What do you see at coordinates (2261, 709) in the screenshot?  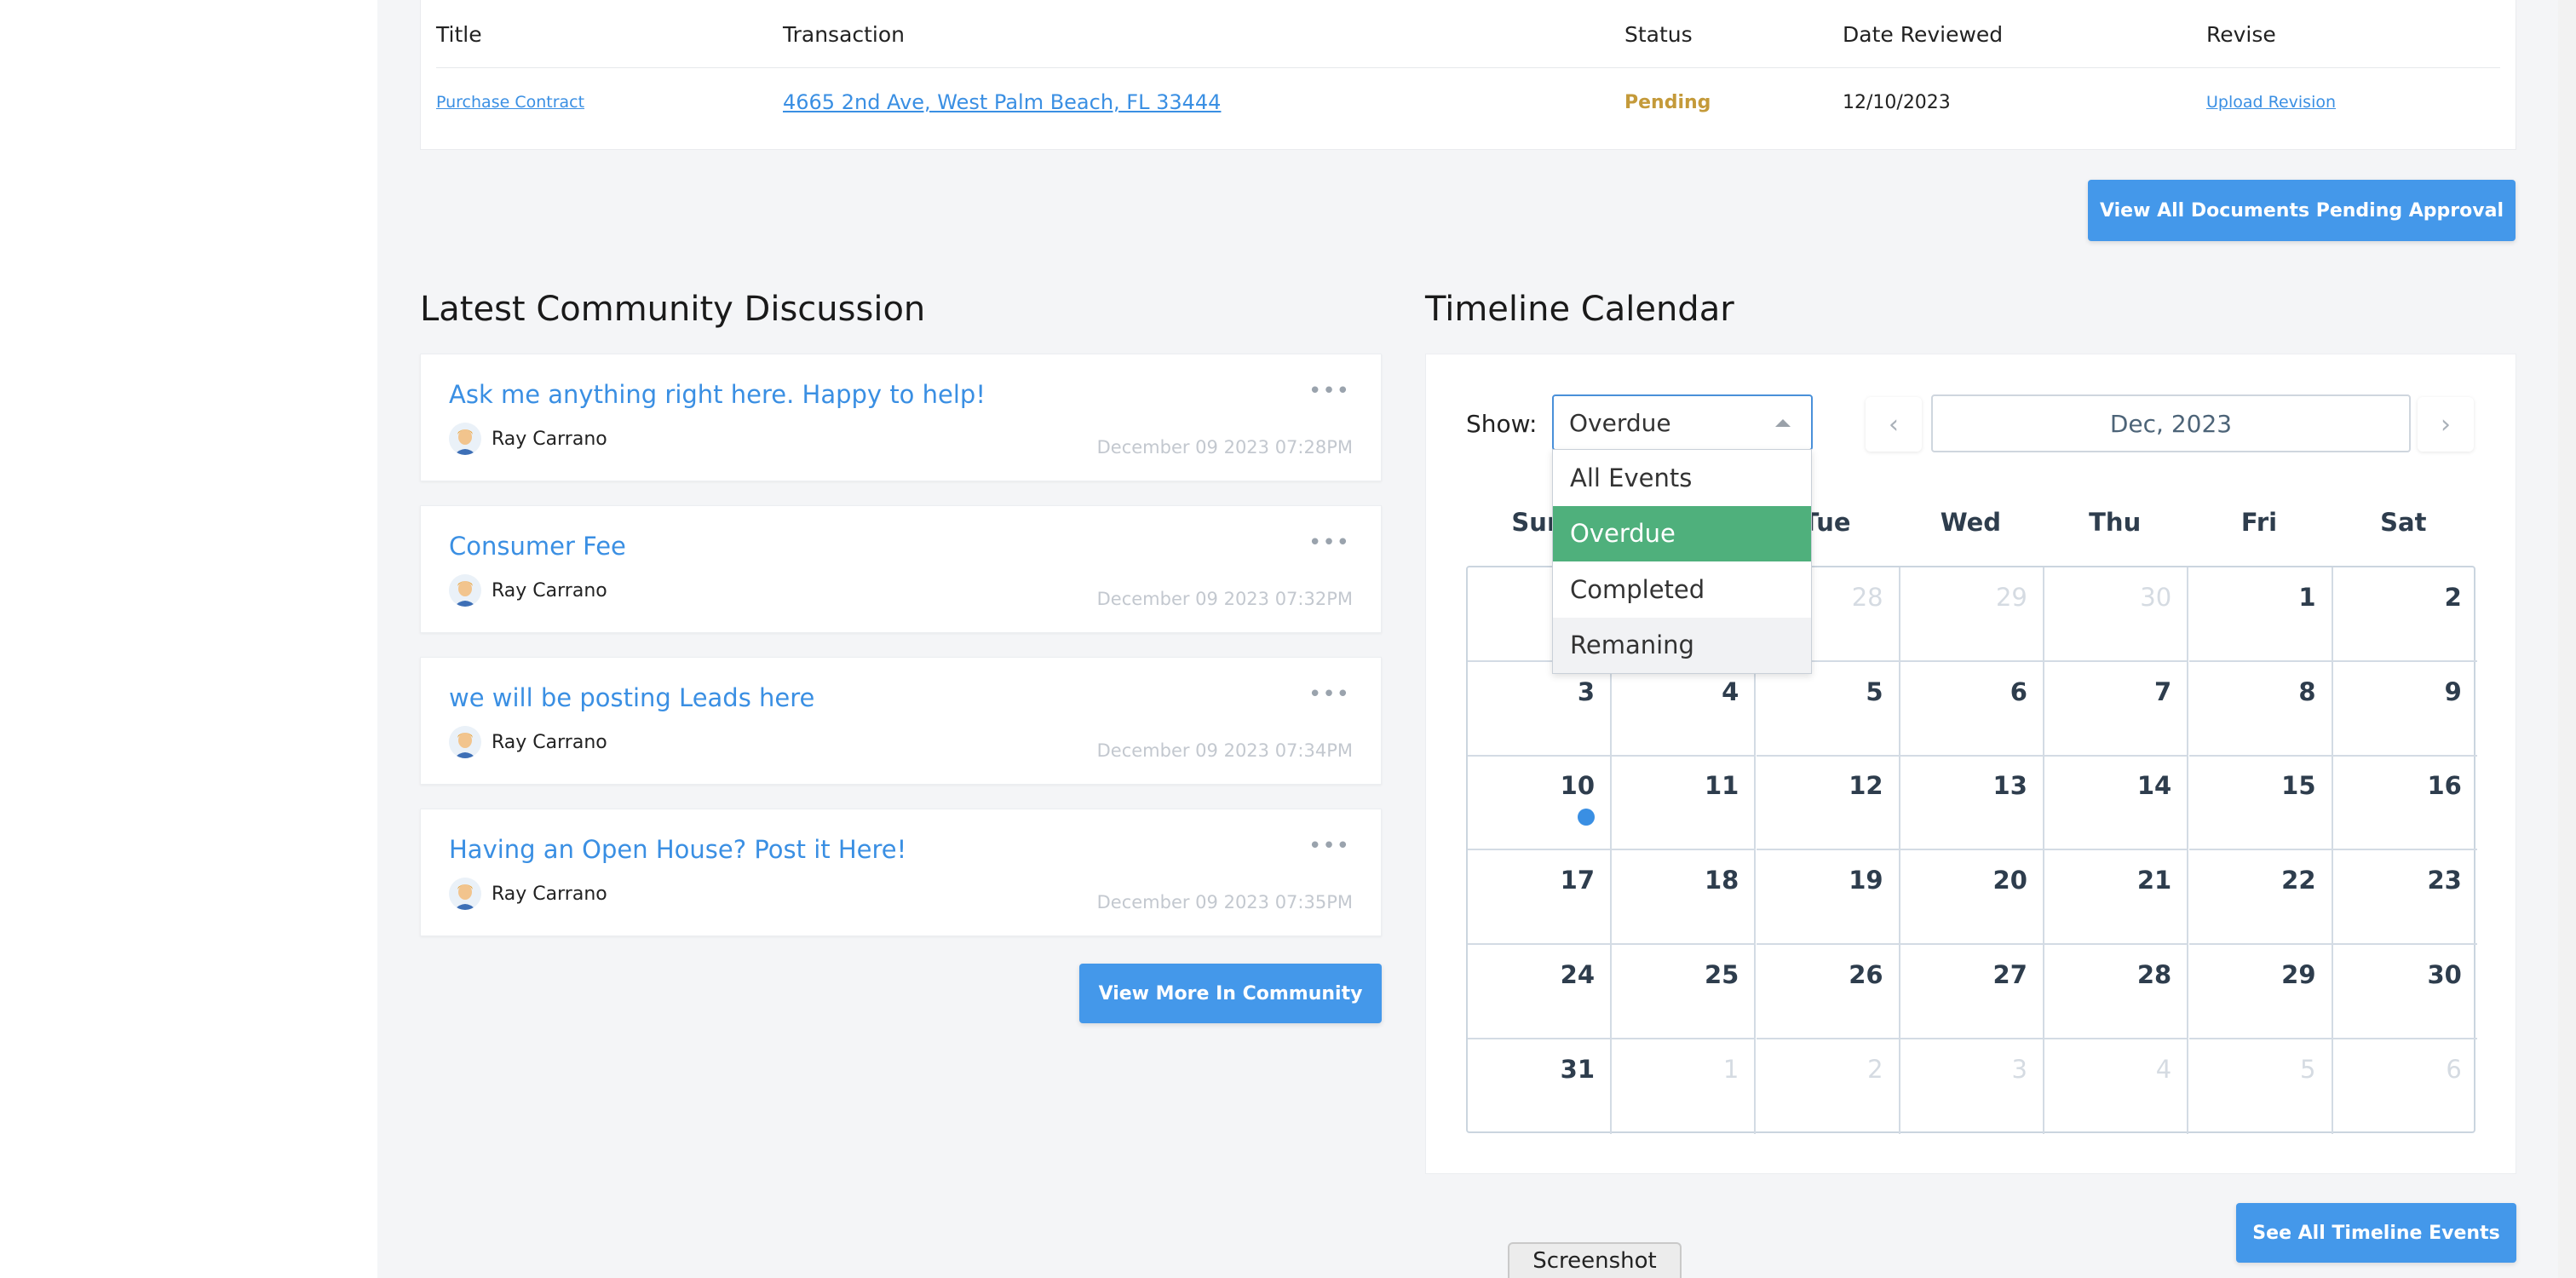 I see `calendar-day-cell: 8` at bounding box center [2261, 709].